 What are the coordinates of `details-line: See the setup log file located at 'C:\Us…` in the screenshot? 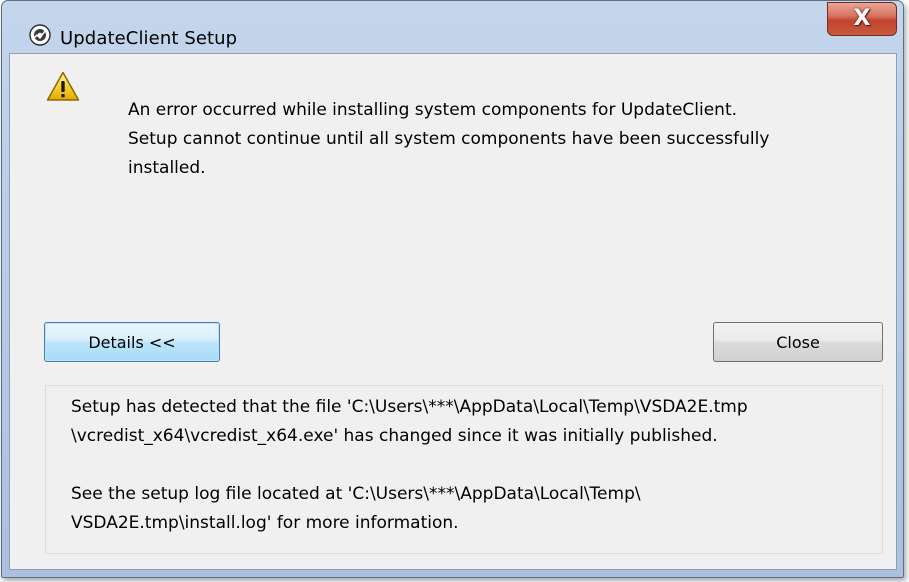 It's located at (356, 494).